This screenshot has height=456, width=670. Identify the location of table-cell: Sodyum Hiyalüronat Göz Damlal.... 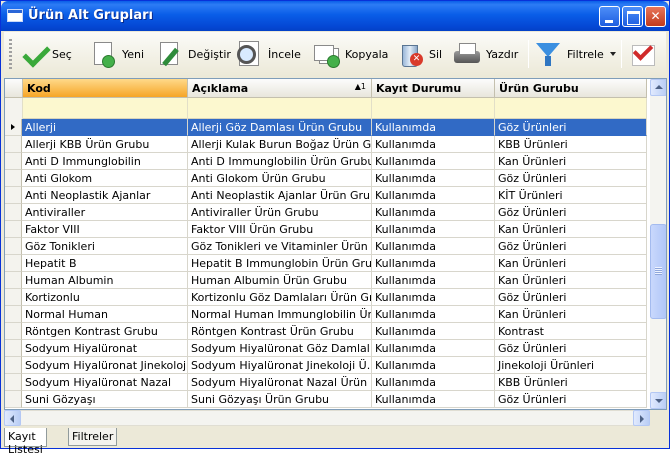
(280, 348).